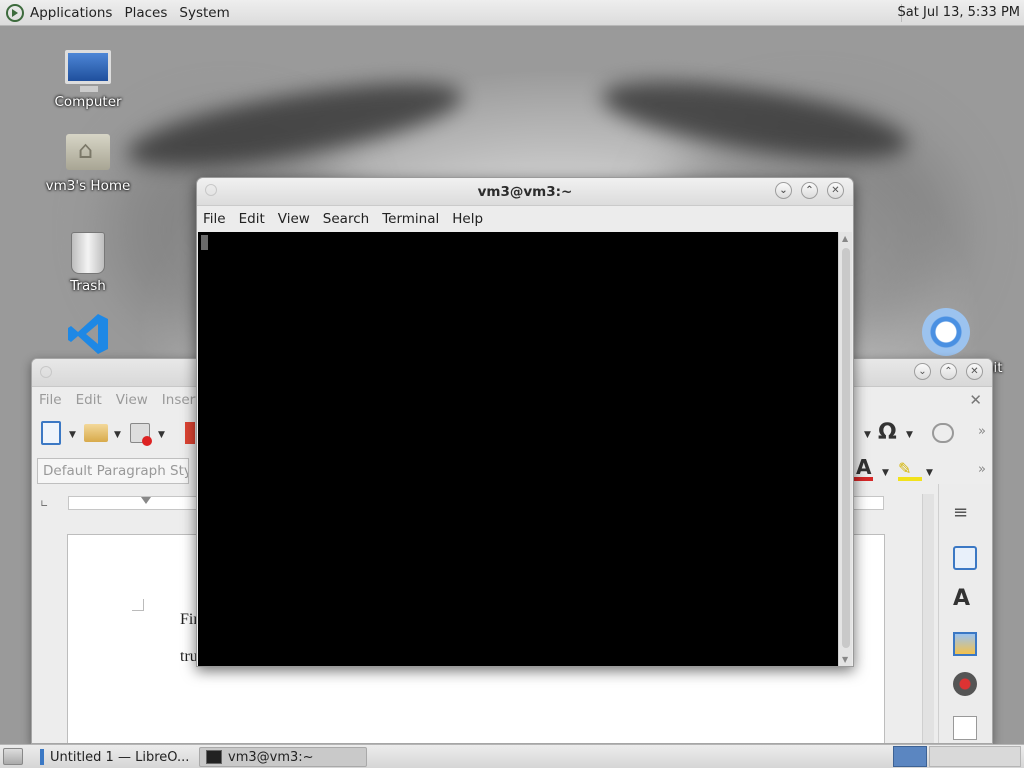 The height and width of the screenshot is (768, 1024). What do you see at coordinates (50, 400) in the screenshot?
I see `writer-menu-file: File` at bounding box center [50, 400].